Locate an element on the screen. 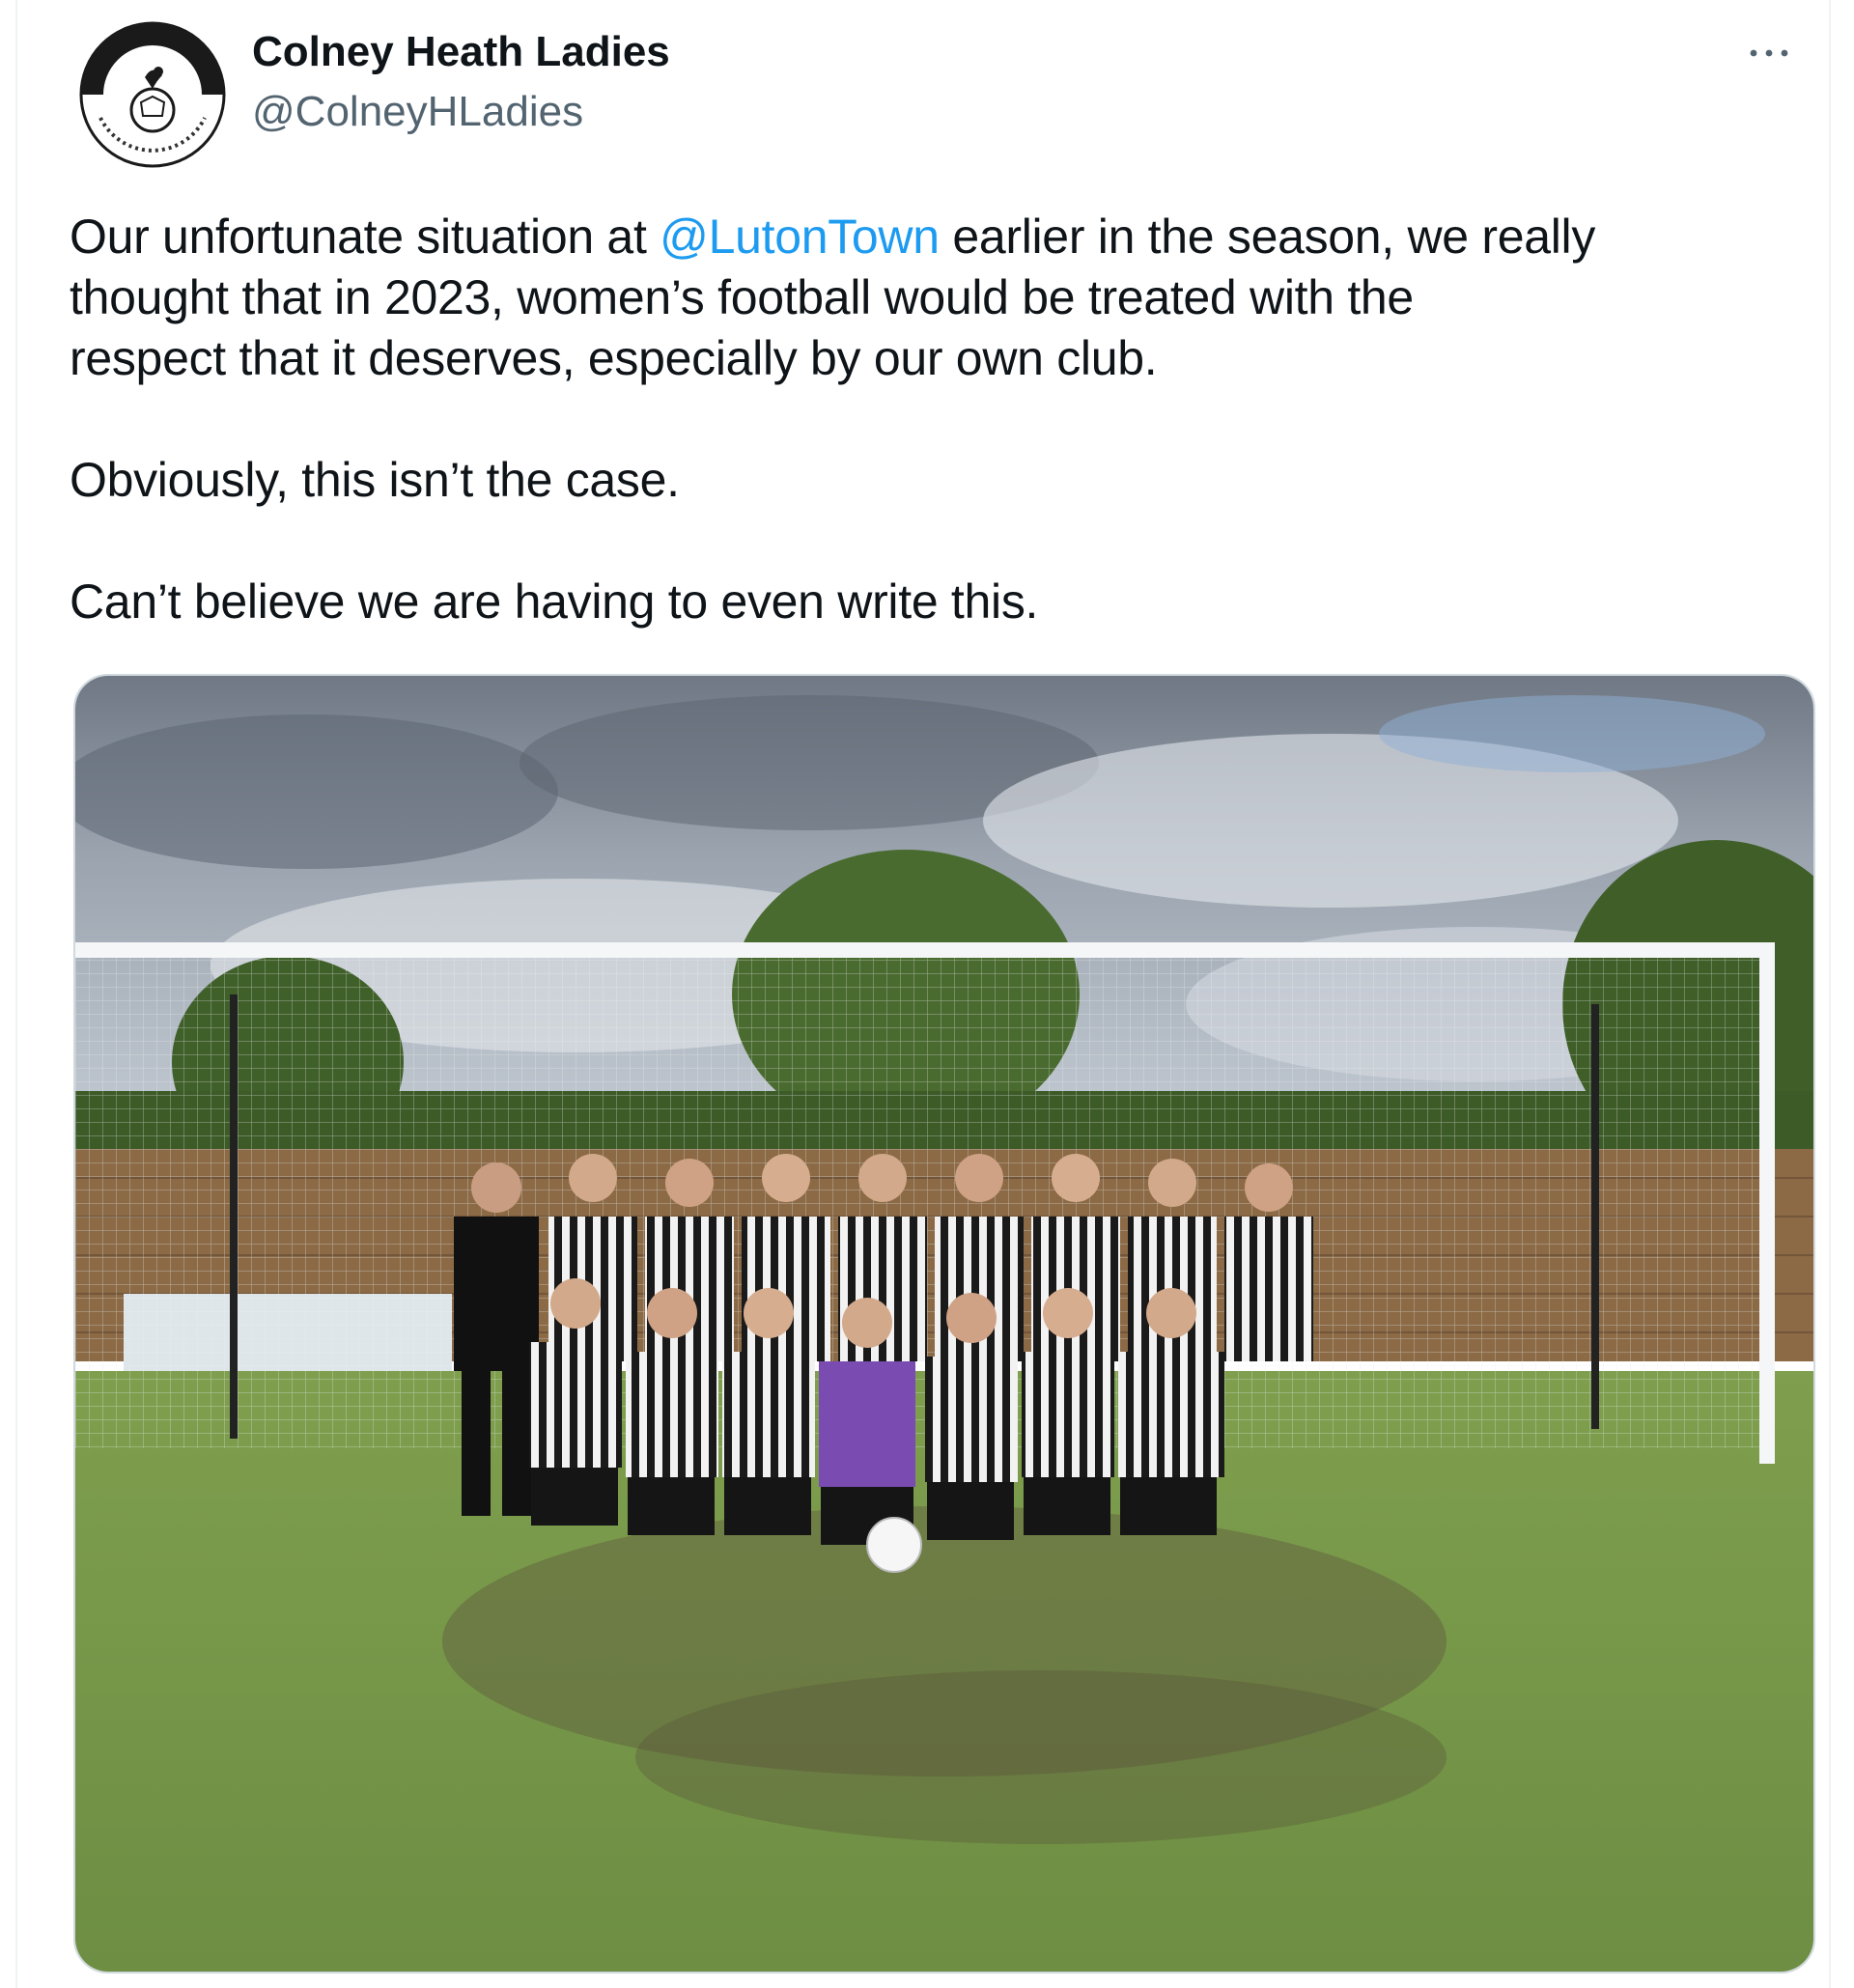  author-avatar is located at coordinates (152, 95).